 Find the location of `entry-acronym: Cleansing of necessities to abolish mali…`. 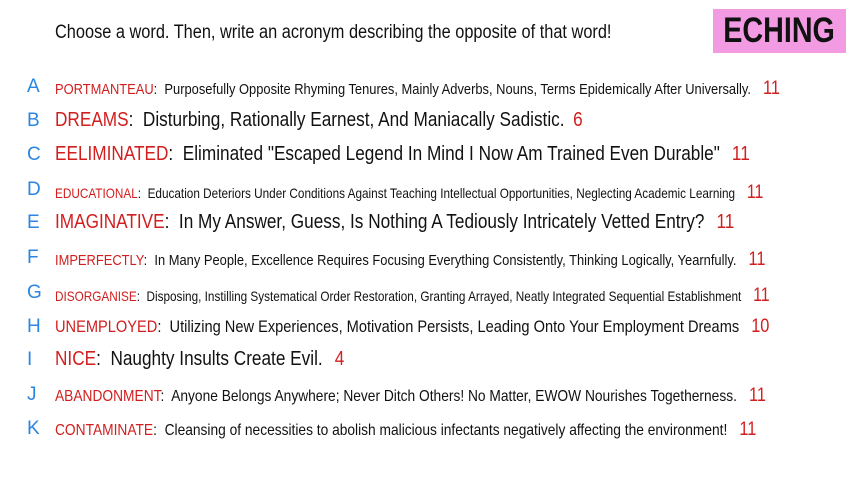

entry-acronym: Cleansing of necessities to abolish mali… is located at coordinates (446, 430).